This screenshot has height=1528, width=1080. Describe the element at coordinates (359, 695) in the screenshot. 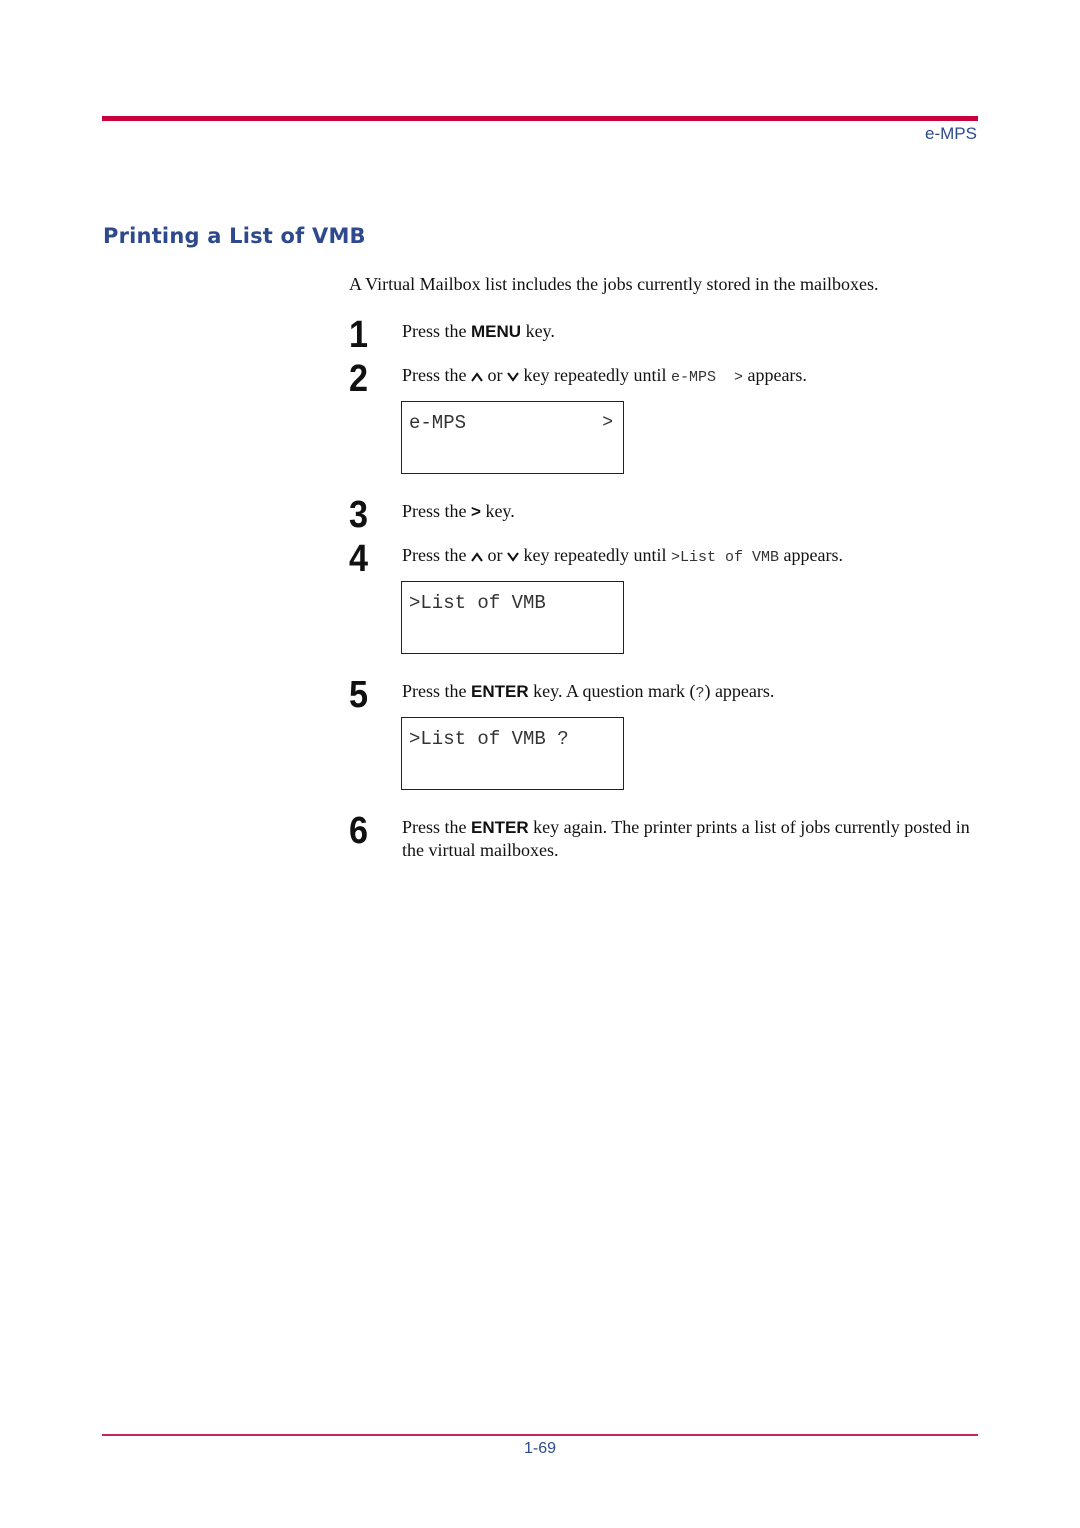

I see `step-number: 5` at that location.